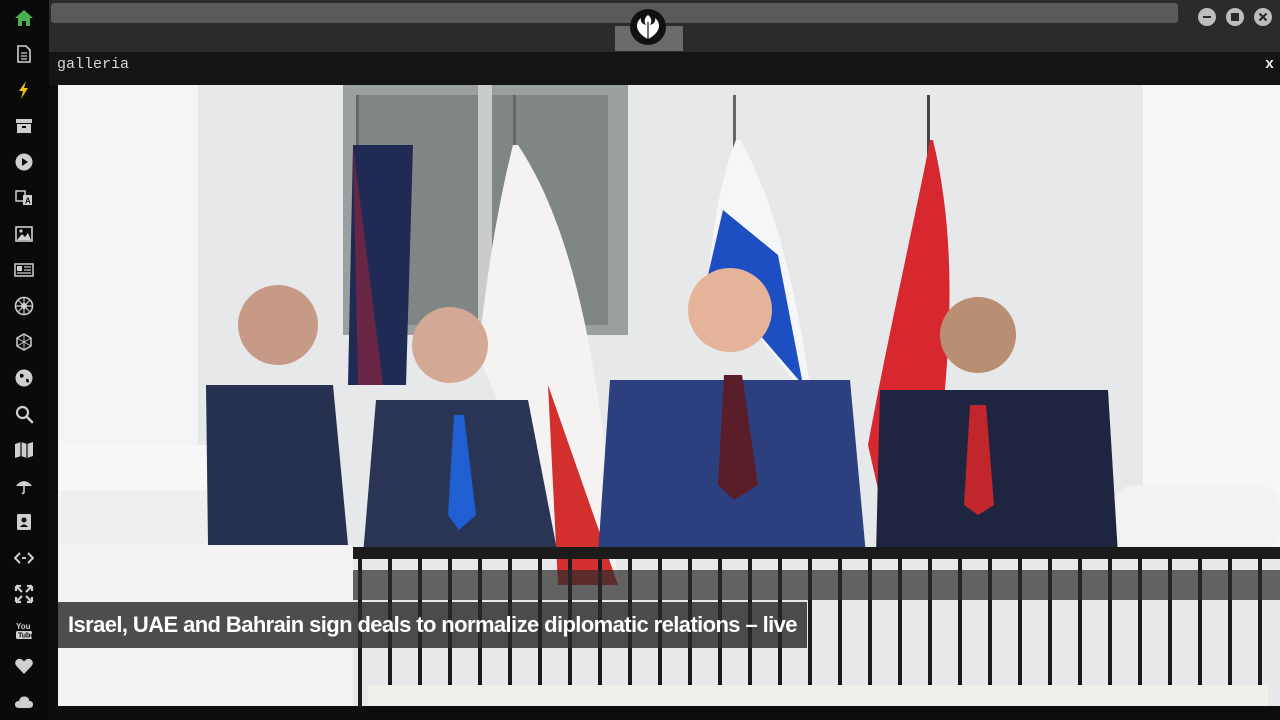 The height and width of the screenshot is (720, 1280). I want to click on home-icon, so click(24, 18).